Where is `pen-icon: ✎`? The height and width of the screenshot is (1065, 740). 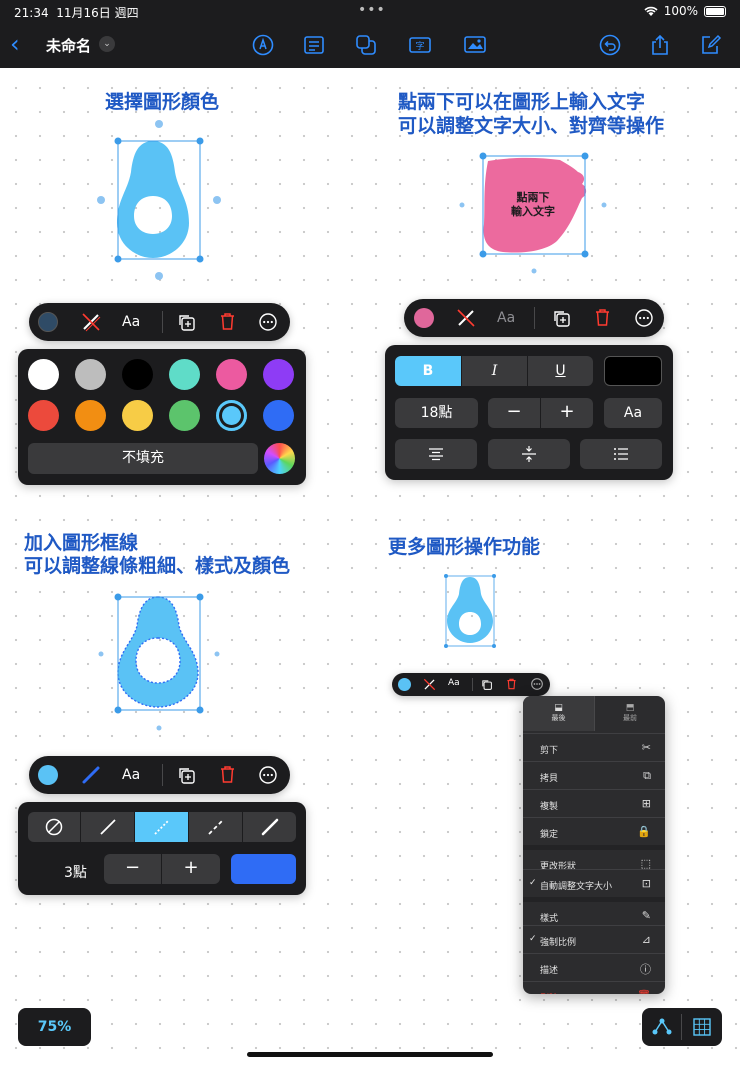 pen-icon: ✎ is located at coordinates (646, 915).